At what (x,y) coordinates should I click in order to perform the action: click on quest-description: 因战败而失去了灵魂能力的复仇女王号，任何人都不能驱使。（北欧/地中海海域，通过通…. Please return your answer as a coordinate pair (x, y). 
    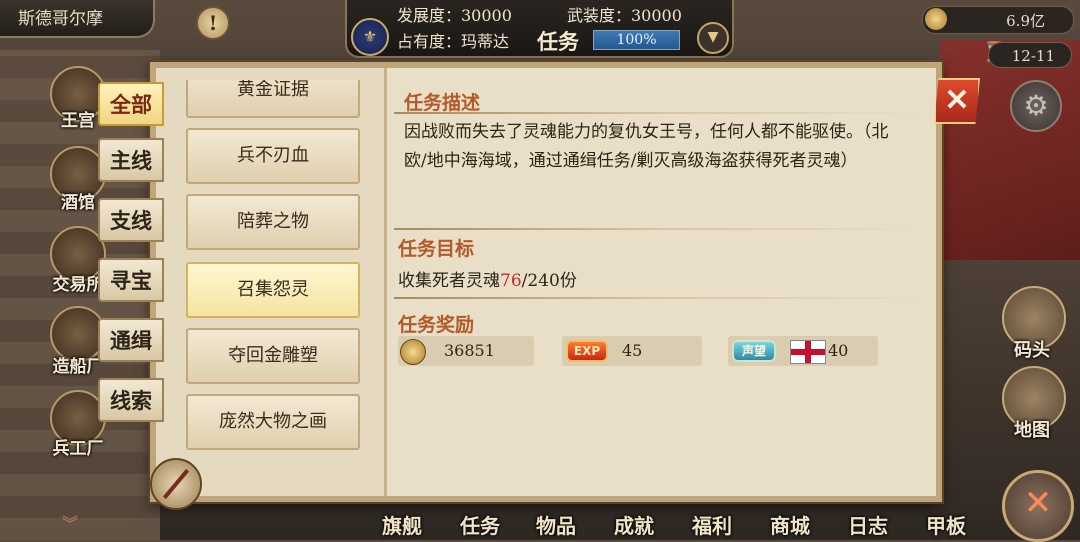
    Looking at the image, I should click on (646, 146).